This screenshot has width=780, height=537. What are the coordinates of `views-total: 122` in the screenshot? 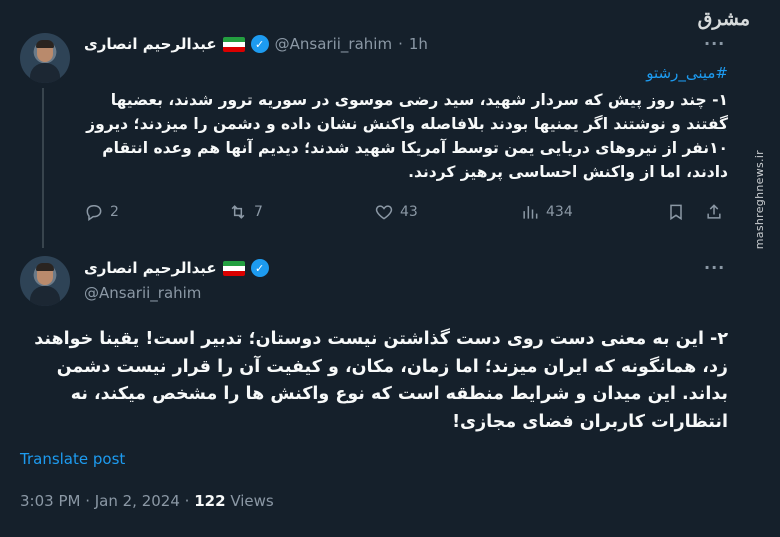 It's located at (210, 501).